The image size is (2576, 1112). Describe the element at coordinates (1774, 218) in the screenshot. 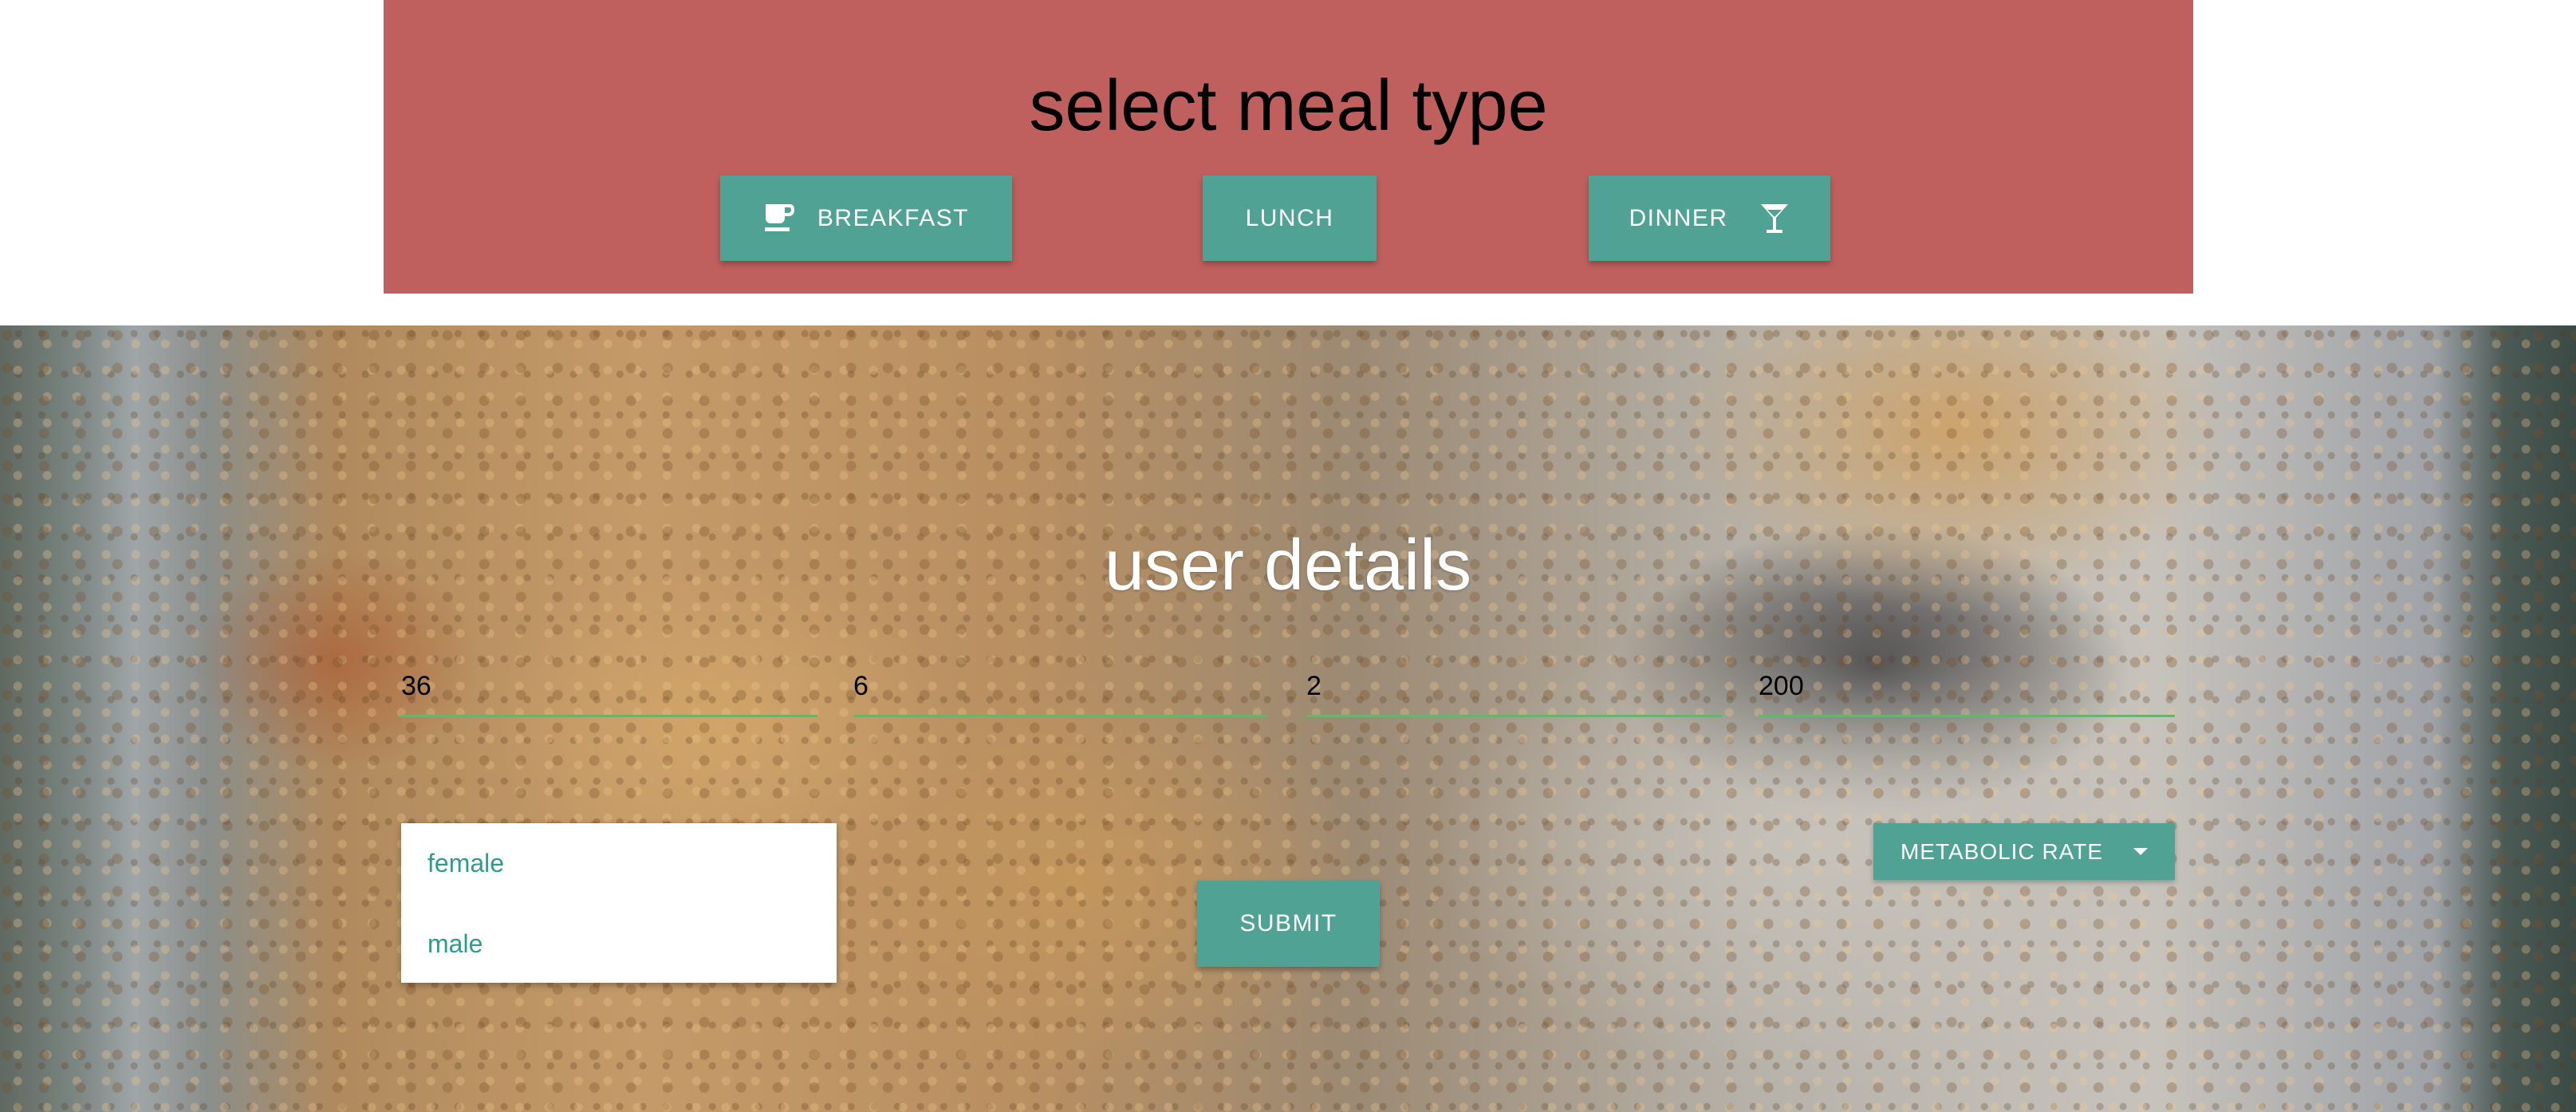

I see `cocktail-glass-icon` at that location.